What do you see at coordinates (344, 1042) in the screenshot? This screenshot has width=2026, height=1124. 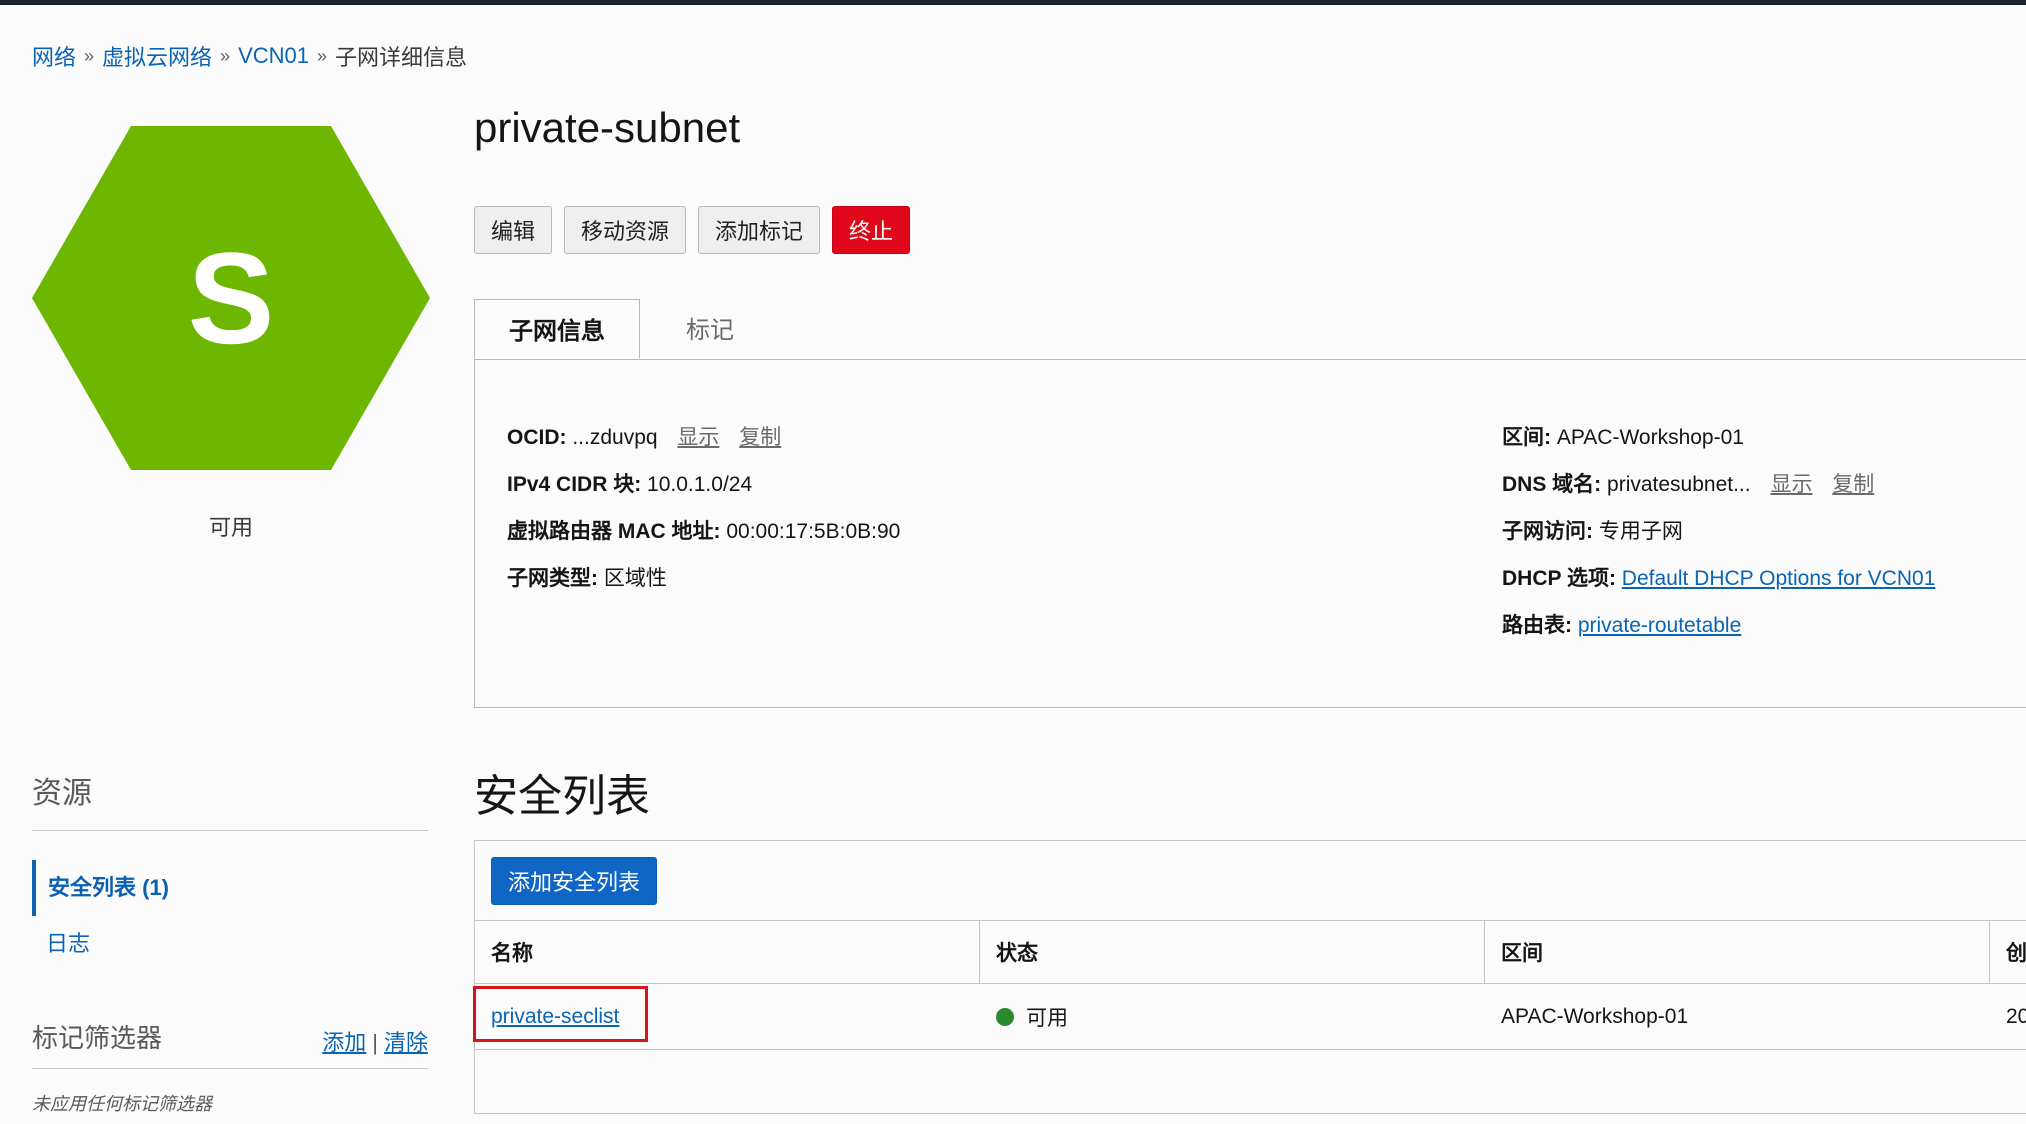 I see `tag-filter-add-link: 添加` at bounding box center [344, 1042].